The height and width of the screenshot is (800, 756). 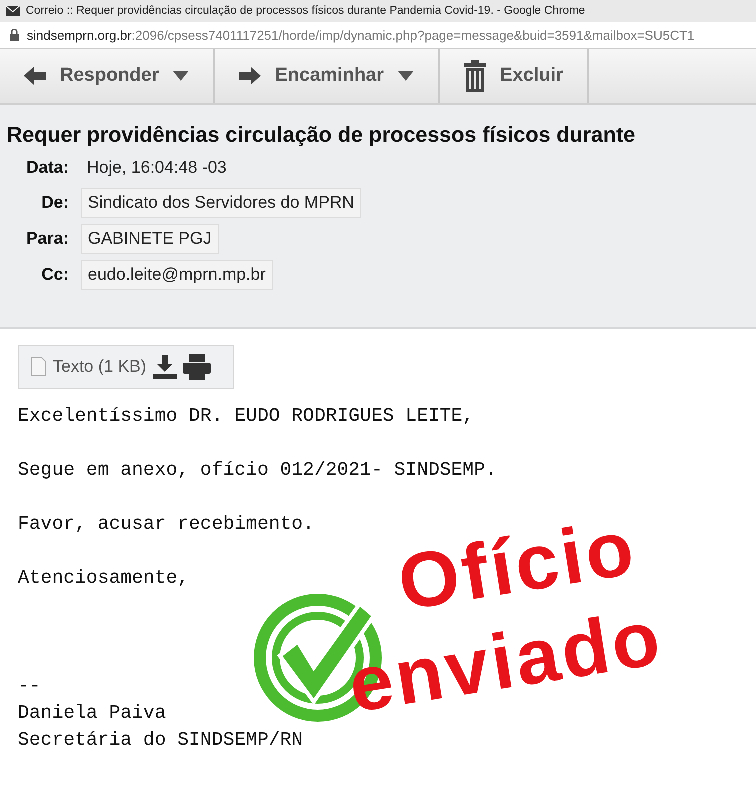 I want to click on attachment-chip: Texto (1 KB), so click(x=126, y=367).